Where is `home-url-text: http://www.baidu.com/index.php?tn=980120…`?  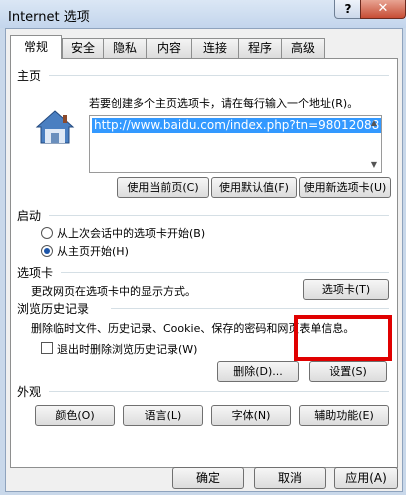
home-url-text: http://www.baidu.com/index.php?tn=980120… is located at coordinates (237, 125).